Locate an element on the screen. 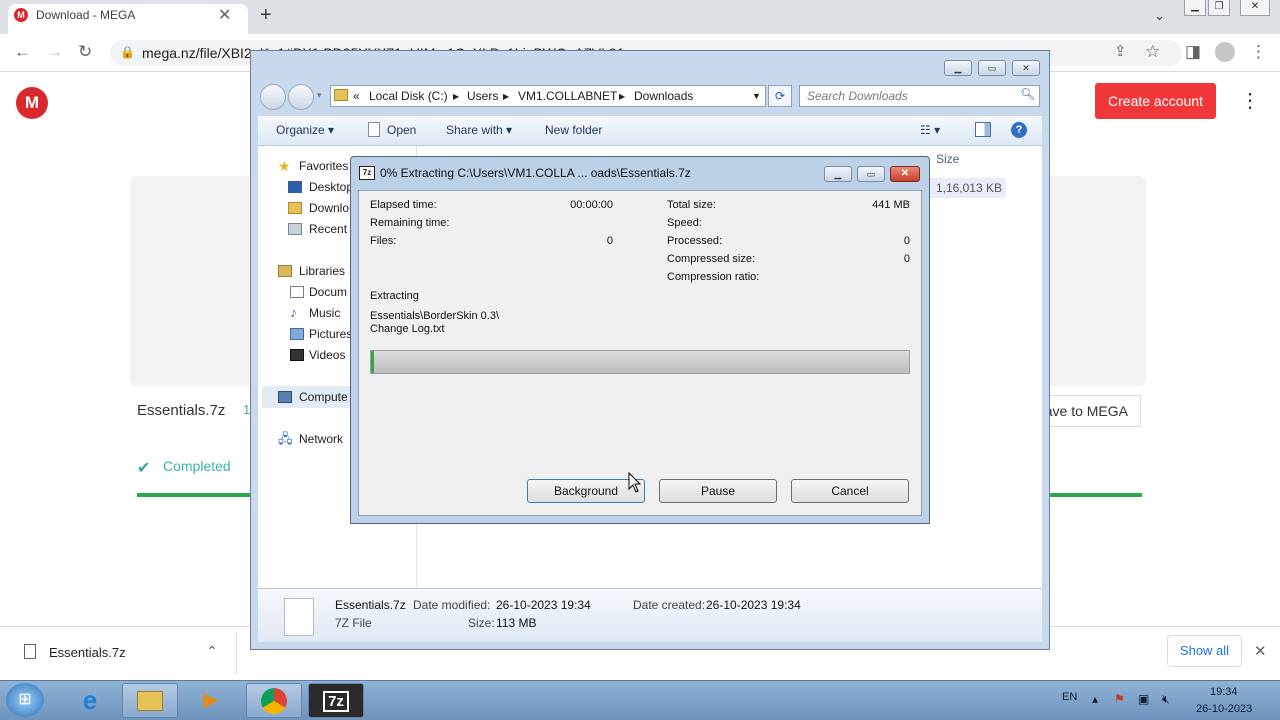  mega-file-name: Essentials.7z is located at coordinates (181, 410).